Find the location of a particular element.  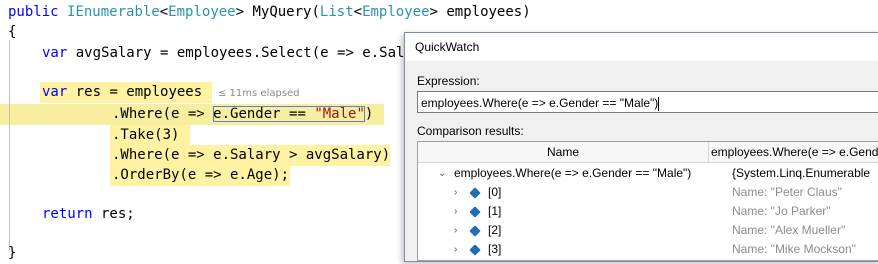

code-line-5: .Where(e => e.Gender == "Male") is located at coordinates (243, 114).